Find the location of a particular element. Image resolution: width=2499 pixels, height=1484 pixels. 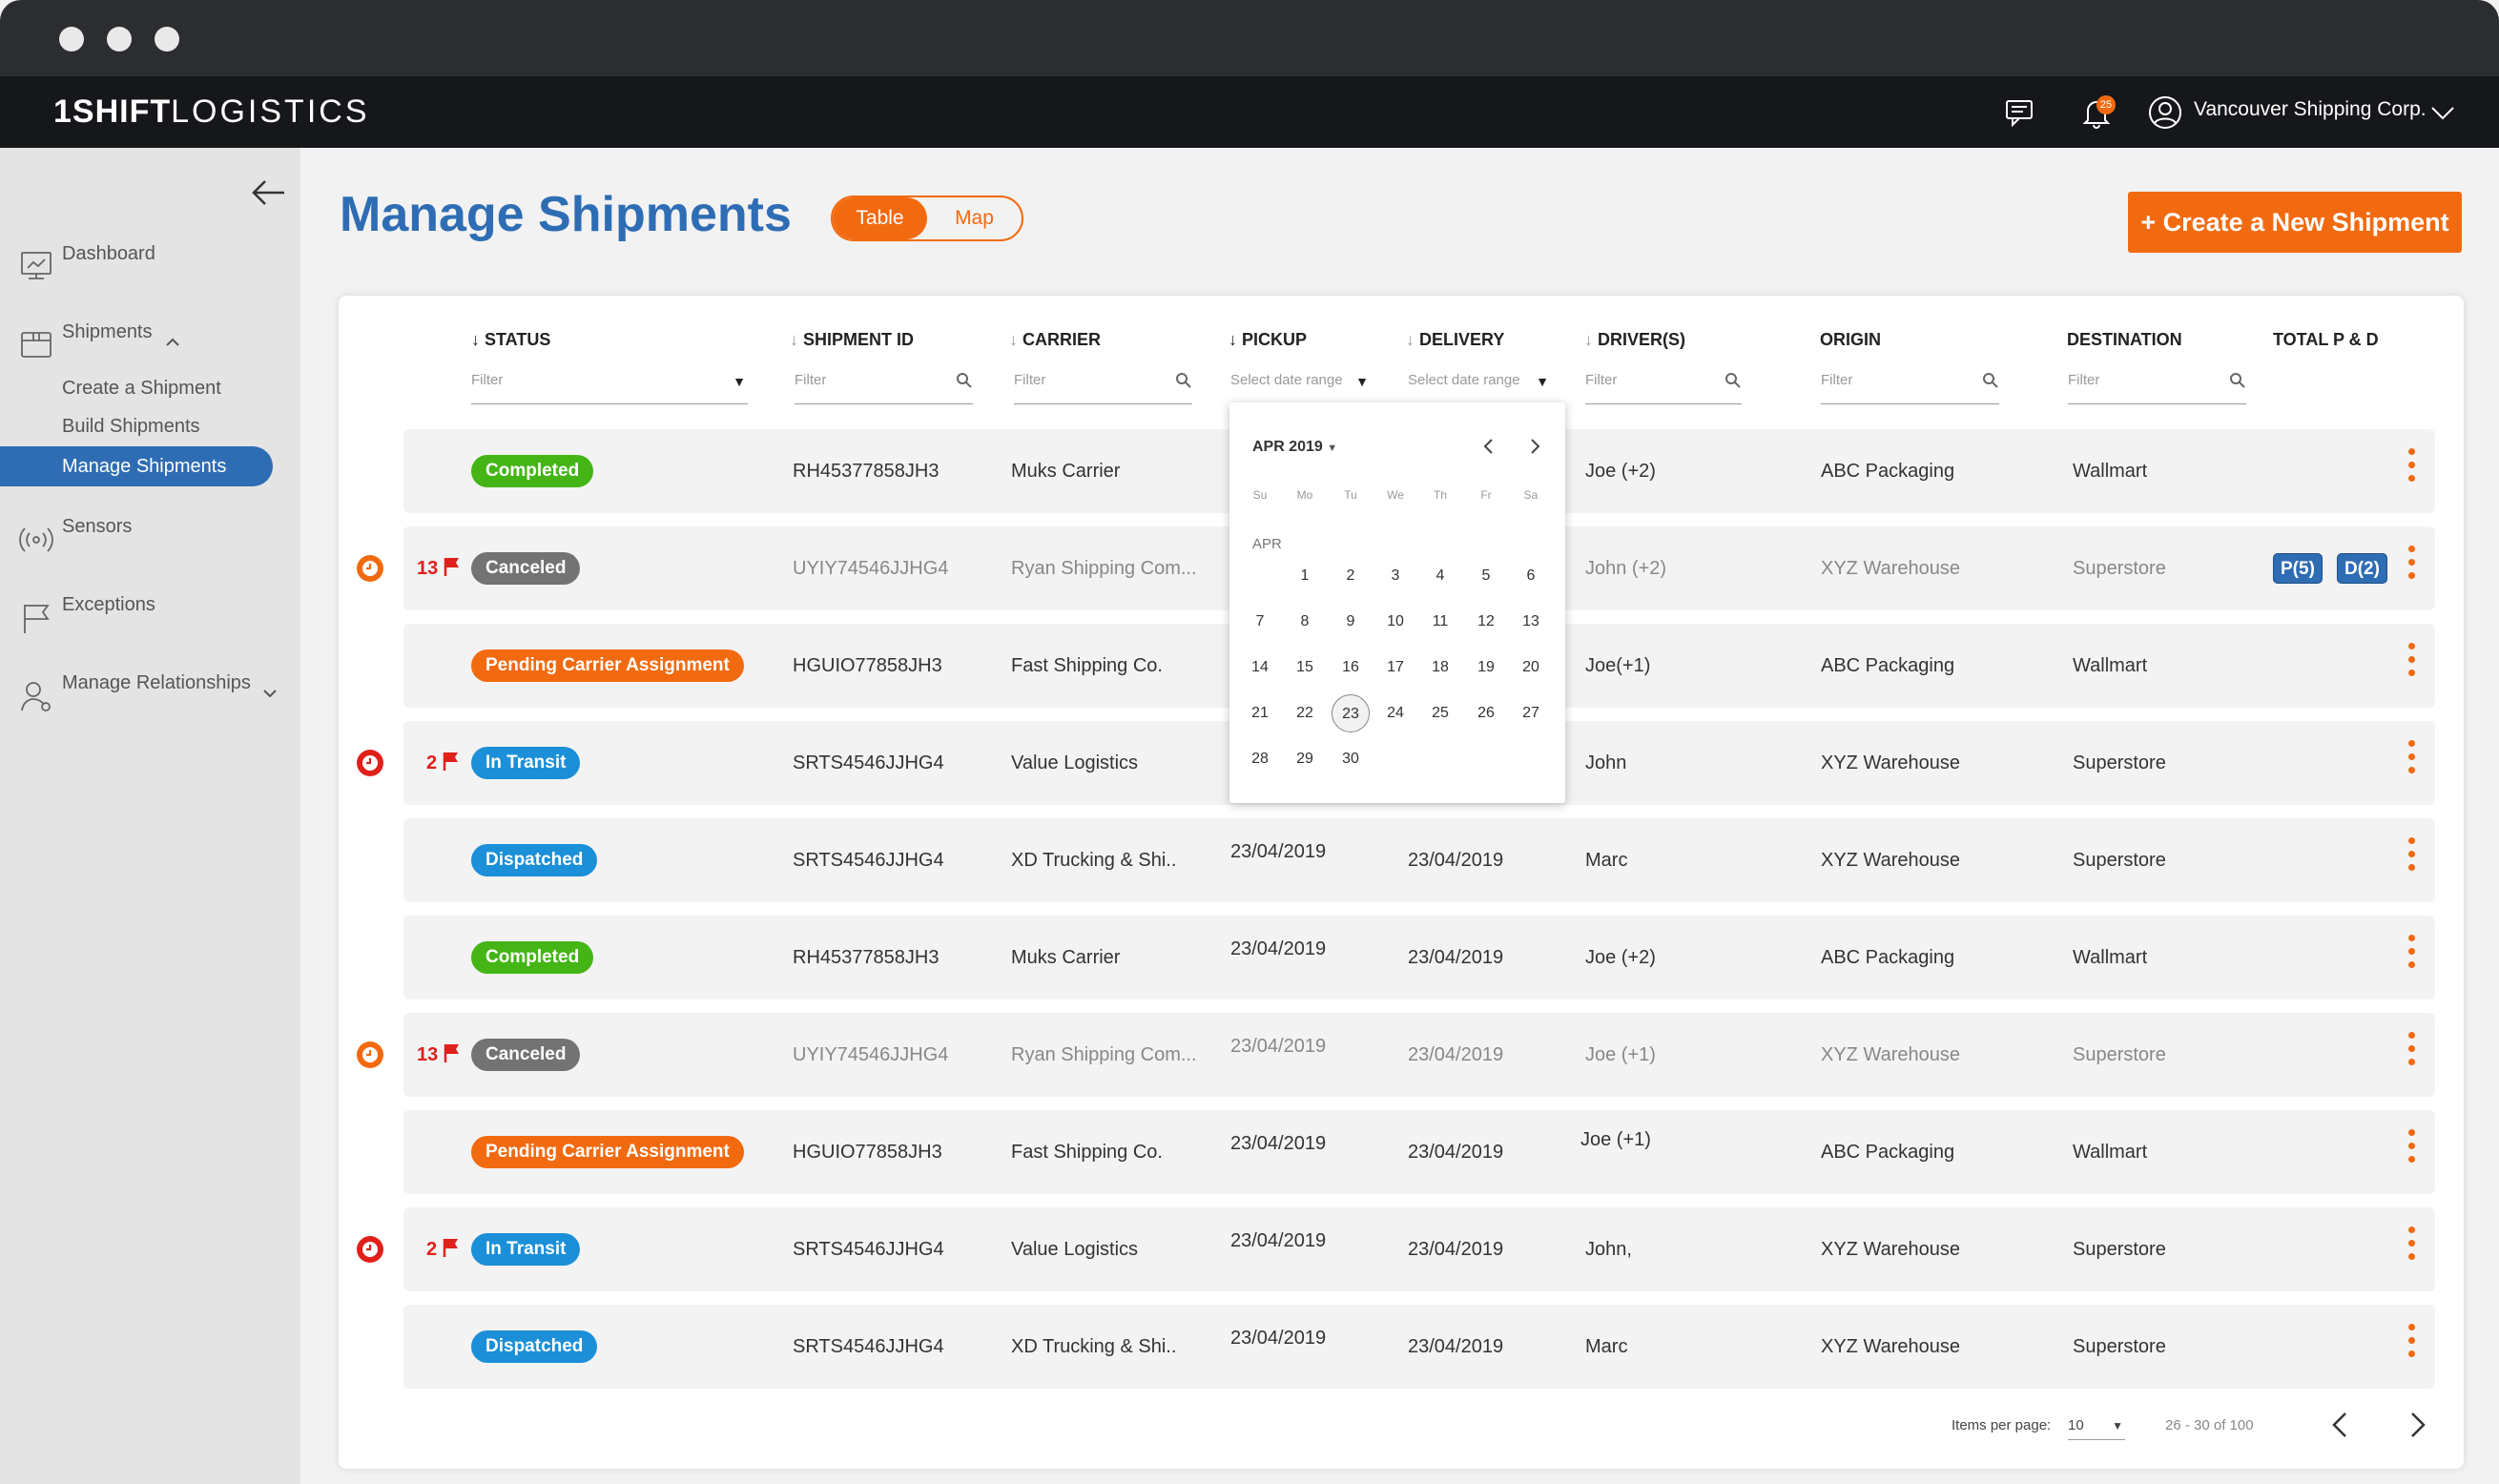

toggle-table-button: Table is located at coordinates (880, 218).